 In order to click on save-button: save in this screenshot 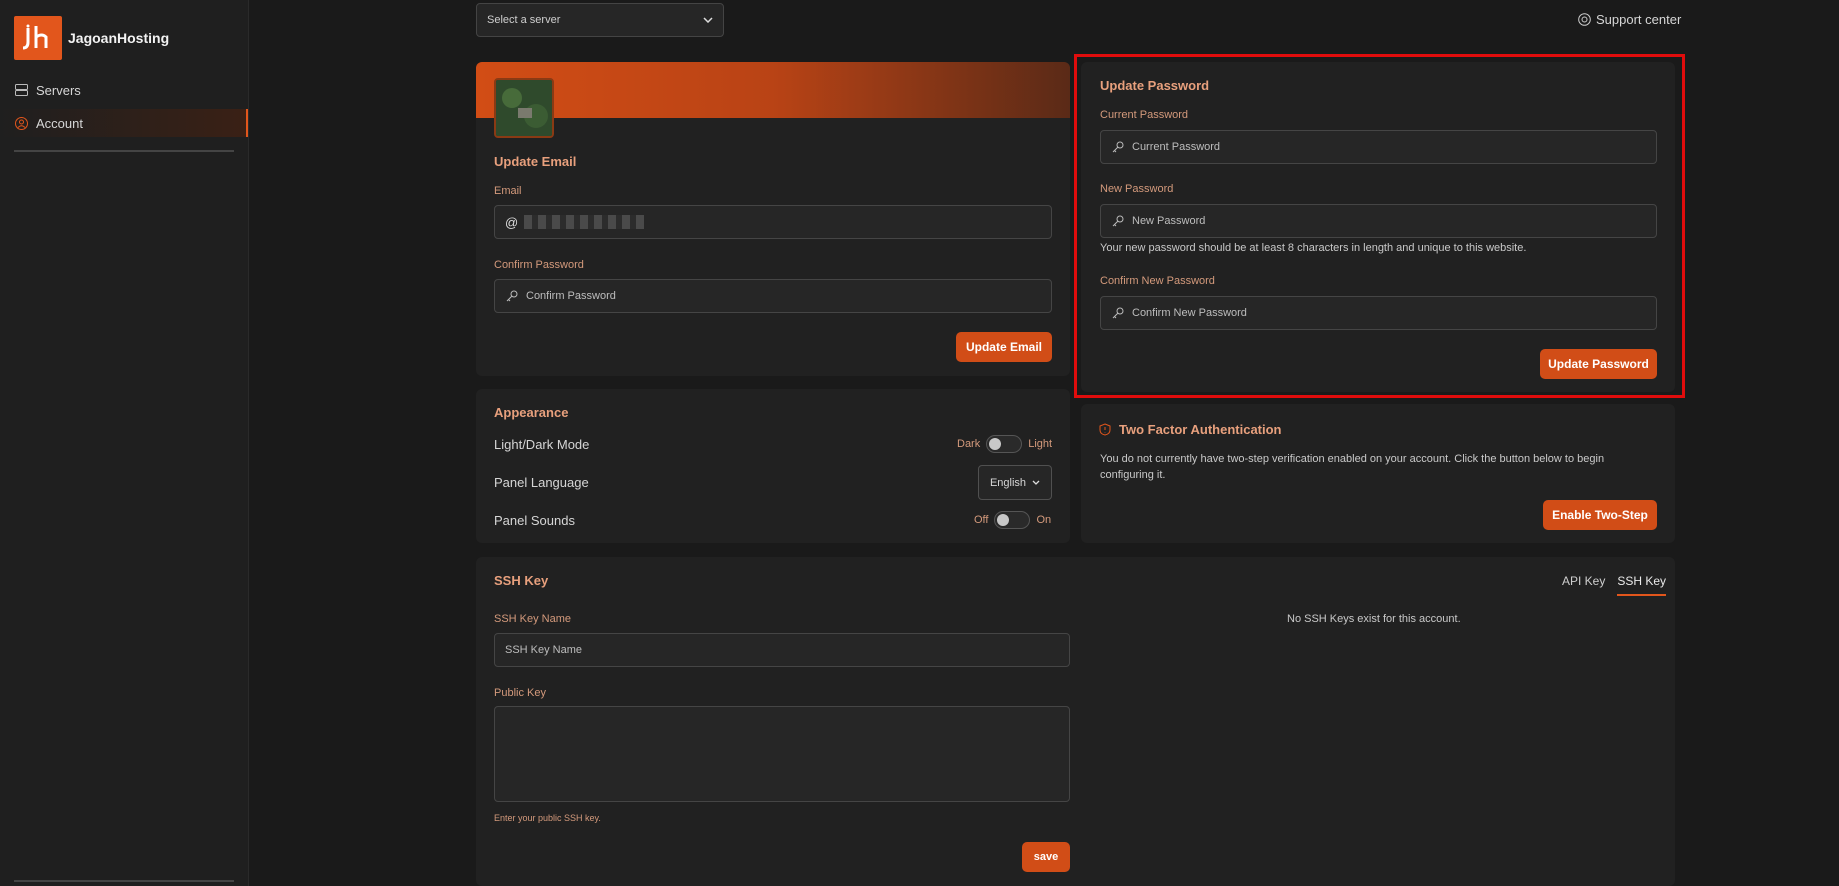, I will do `click(1046, 857)`.